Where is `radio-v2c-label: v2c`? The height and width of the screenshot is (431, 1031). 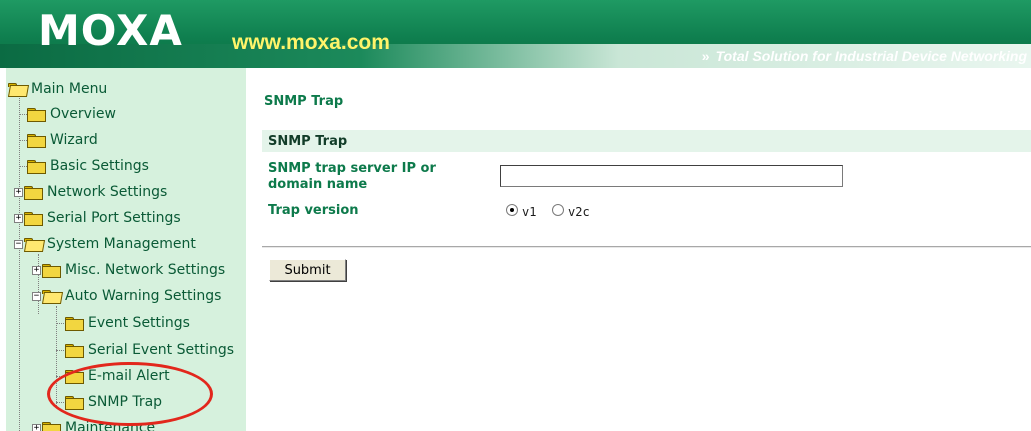
radio-v2c-label: v2c is located at coordinates (579, 212).